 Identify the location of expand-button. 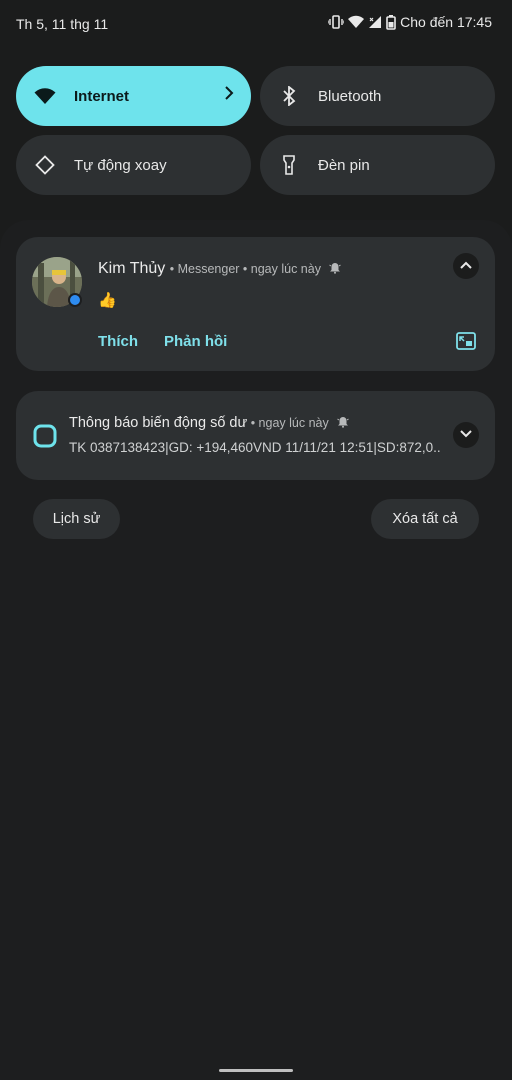
(466, 435).